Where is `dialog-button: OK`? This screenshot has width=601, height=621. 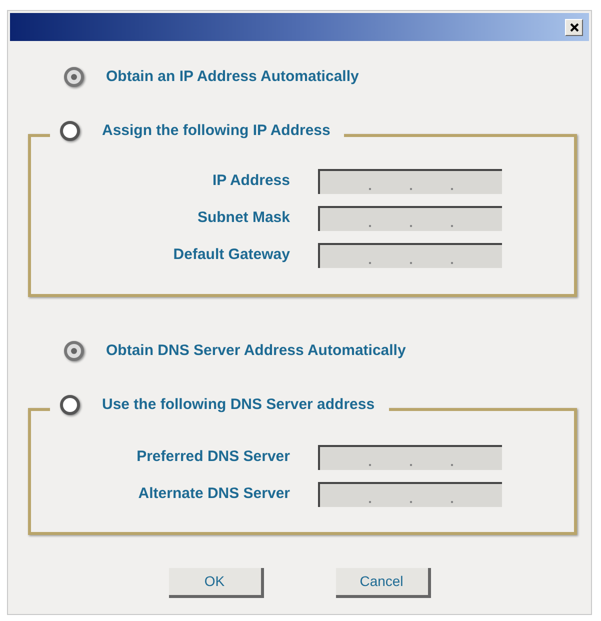 dialog-button: OK is located at coordinates (216, 583).